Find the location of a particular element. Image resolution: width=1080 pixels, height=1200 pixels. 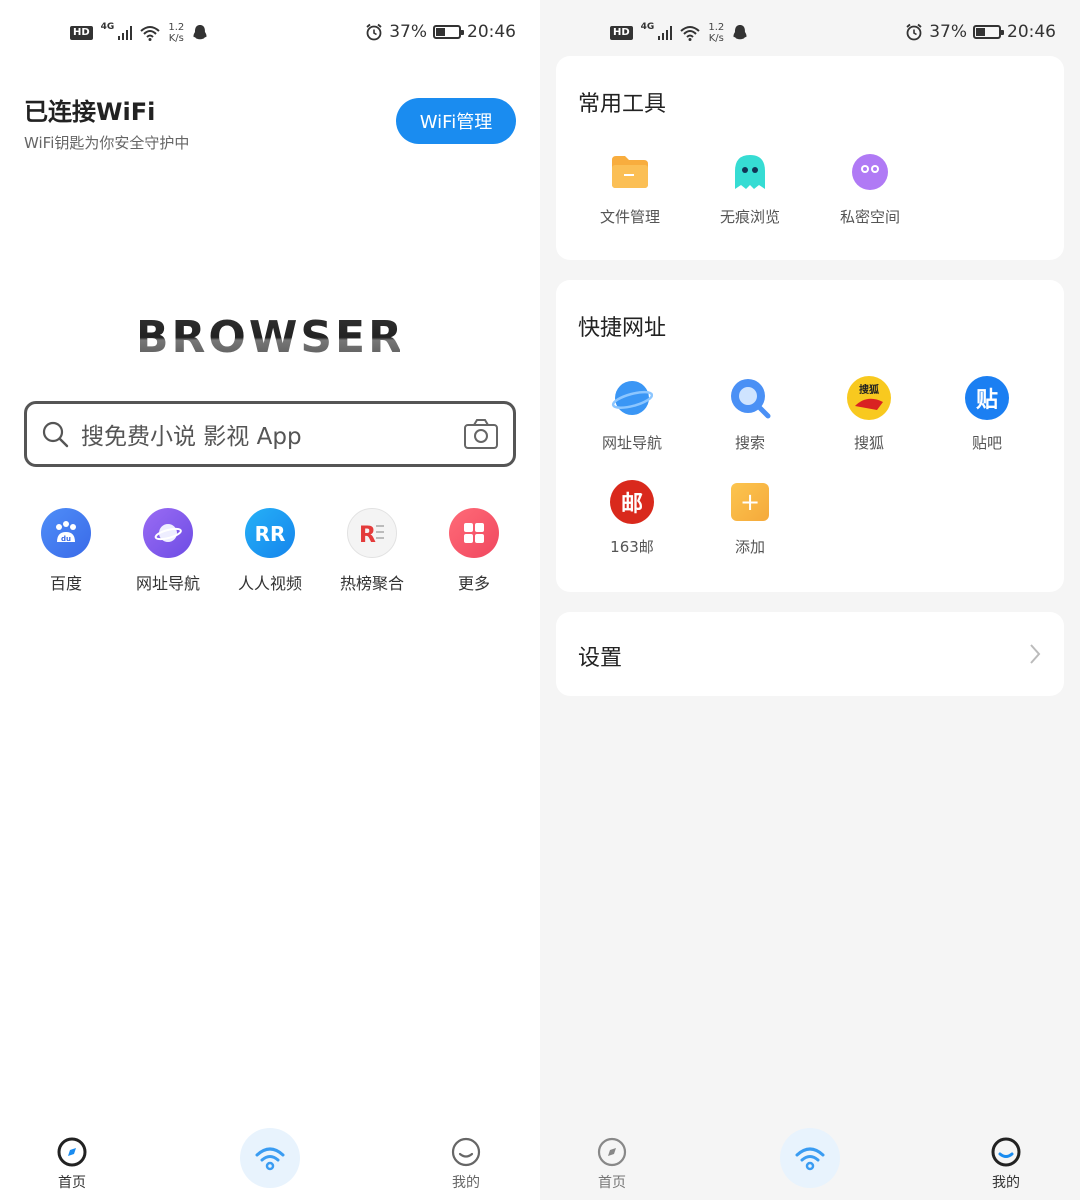

sohu-icon: 搜狐 is located at coordinates (869, 398).